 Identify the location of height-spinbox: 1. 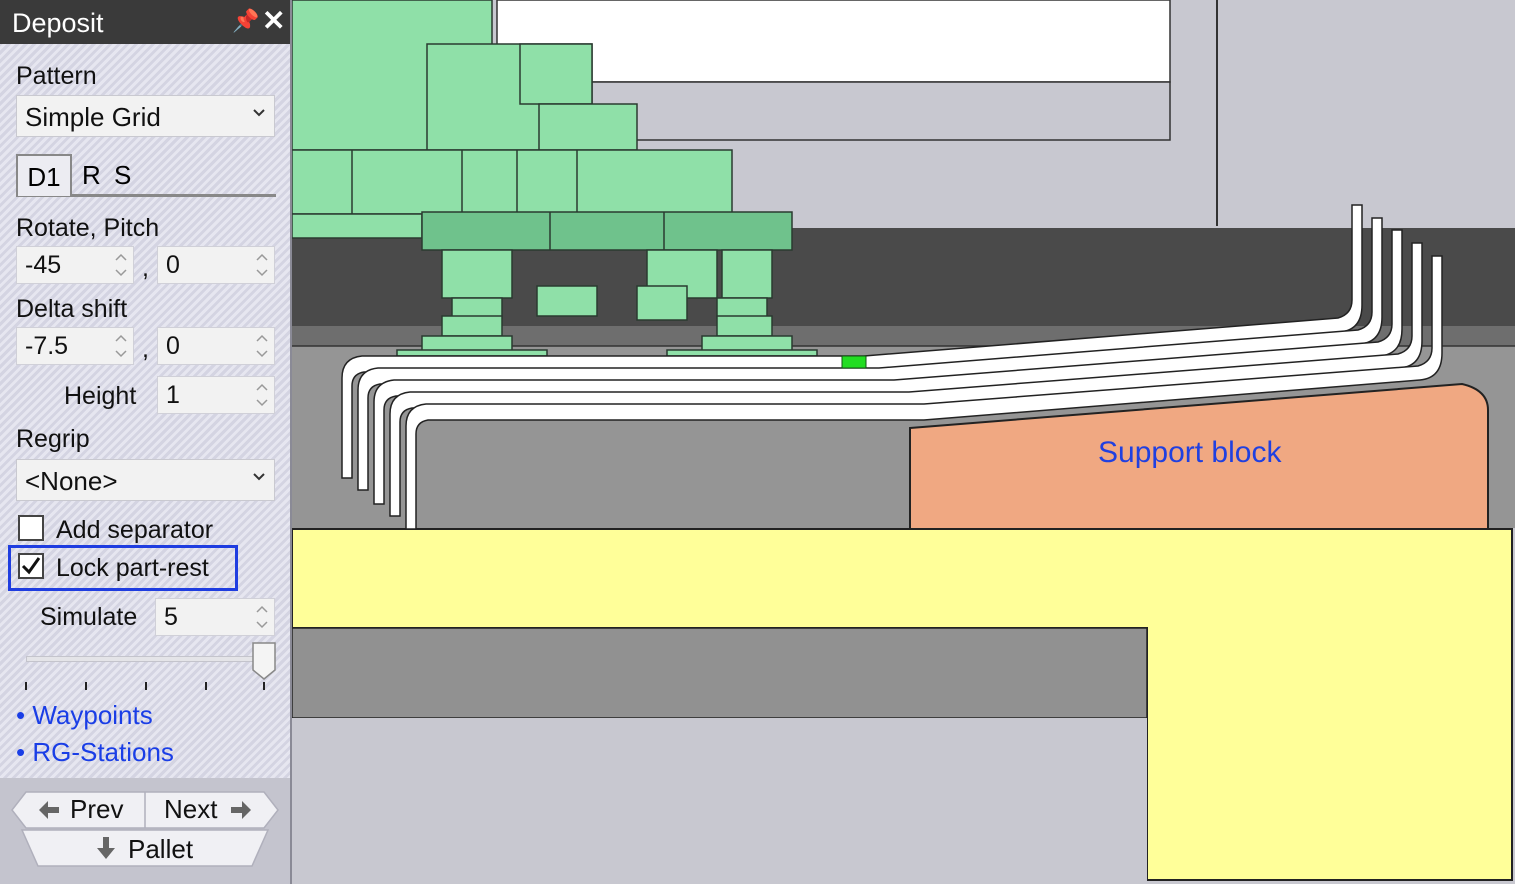
(216, 395).